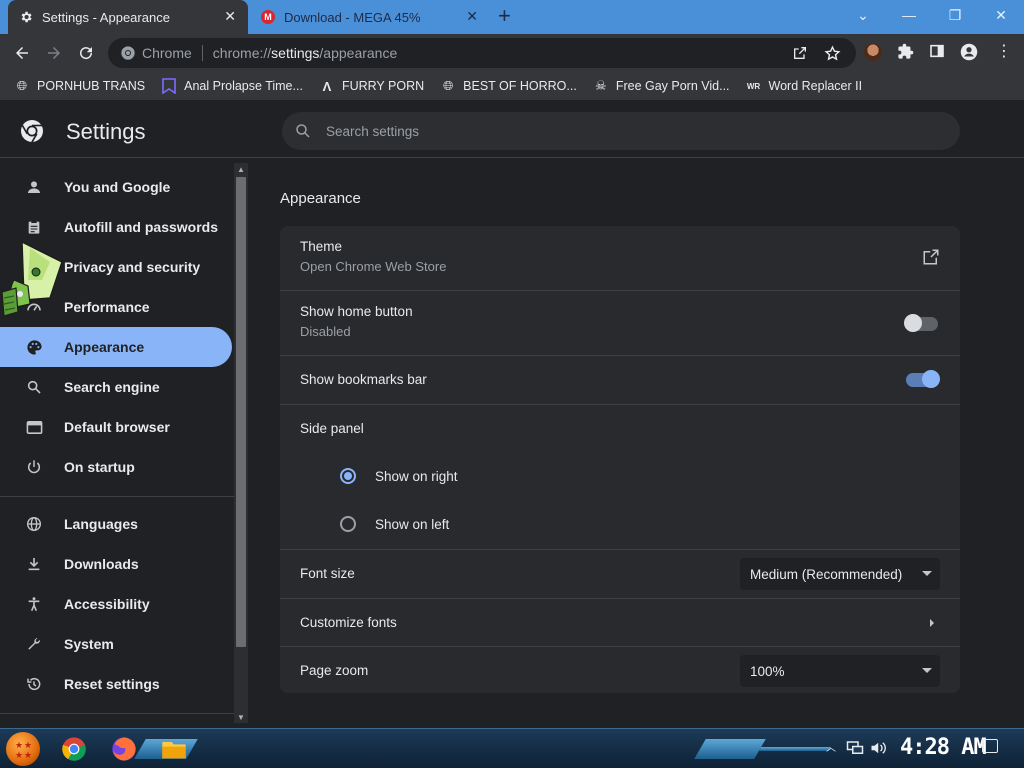 The image size is (1024, 768). What do you see at coordinates (909, 15) in the screenshot?
I see `minimize-button: —` at bounding box center [909, 15].